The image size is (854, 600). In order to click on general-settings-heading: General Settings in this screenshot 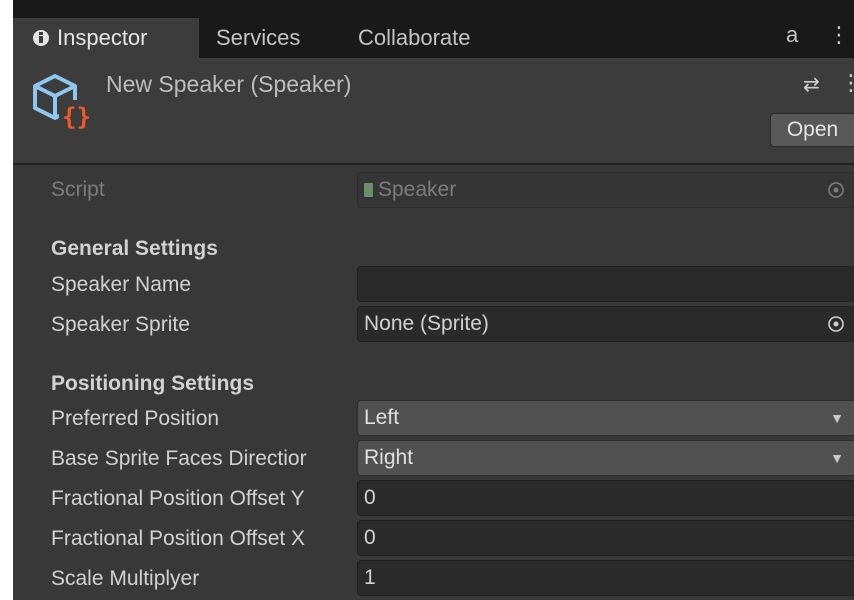, I will do `click(134, 248)`.